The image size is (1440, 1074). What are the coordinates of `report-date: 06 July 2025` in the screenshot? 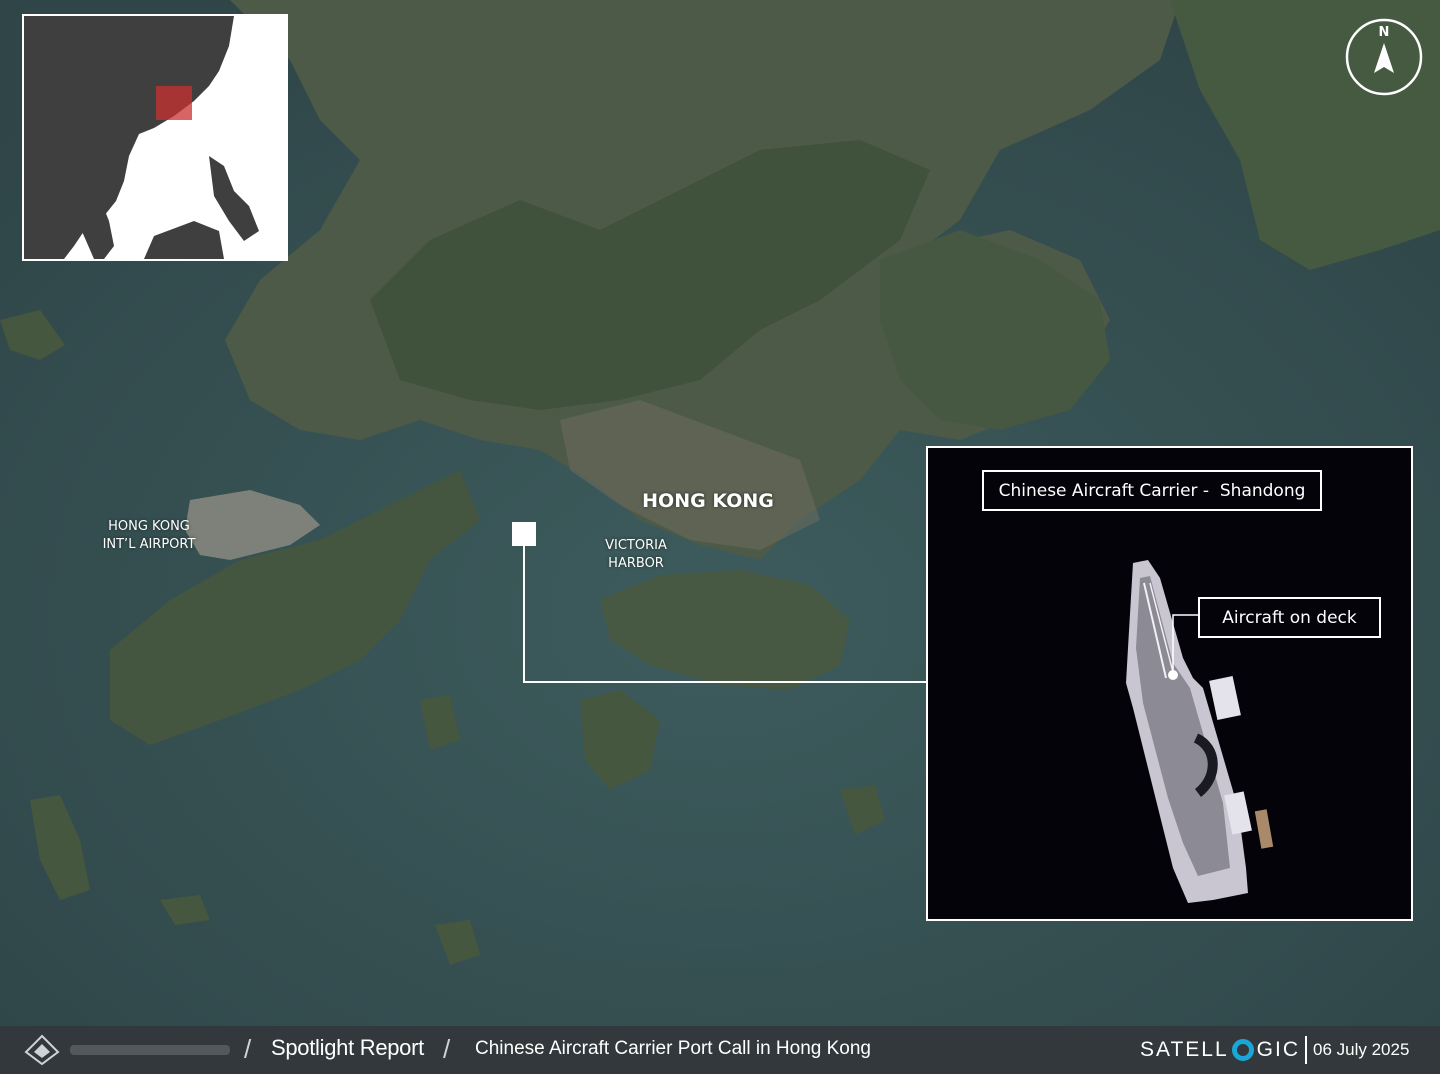 It's located at (1361, 1049).